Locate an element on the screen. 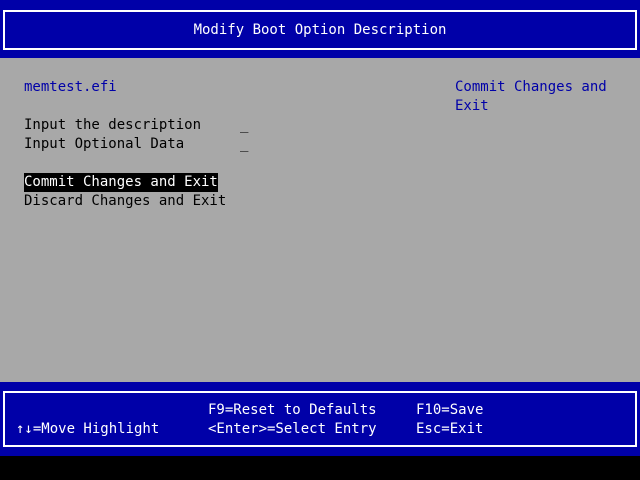  description-input: _ is located at coordinates (244, 125).